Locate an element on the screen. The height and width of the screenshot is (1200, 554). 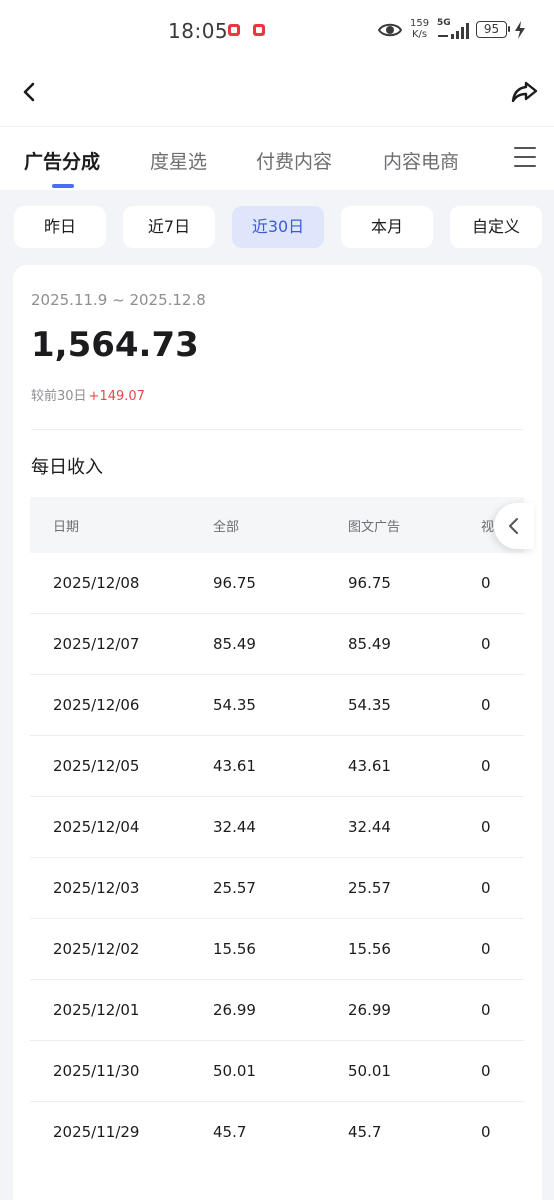
cell-image-text-ads: 45.7 is located at coordinates (365, 1132).